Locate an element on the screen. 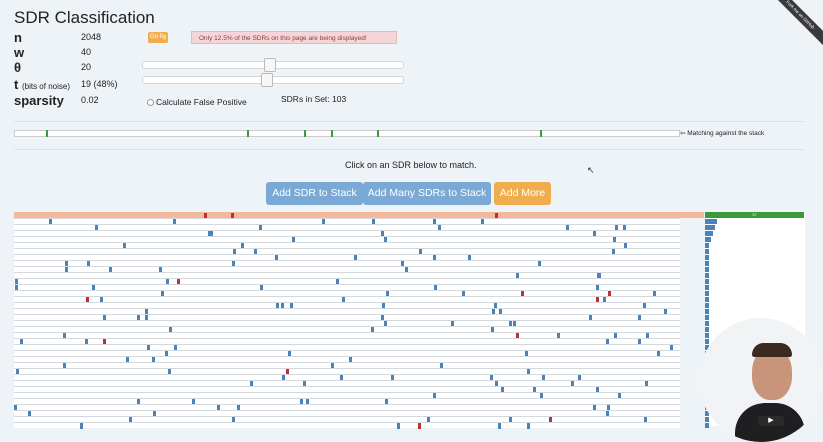  add-more-button: Add More is located at coordinates (522, 193).